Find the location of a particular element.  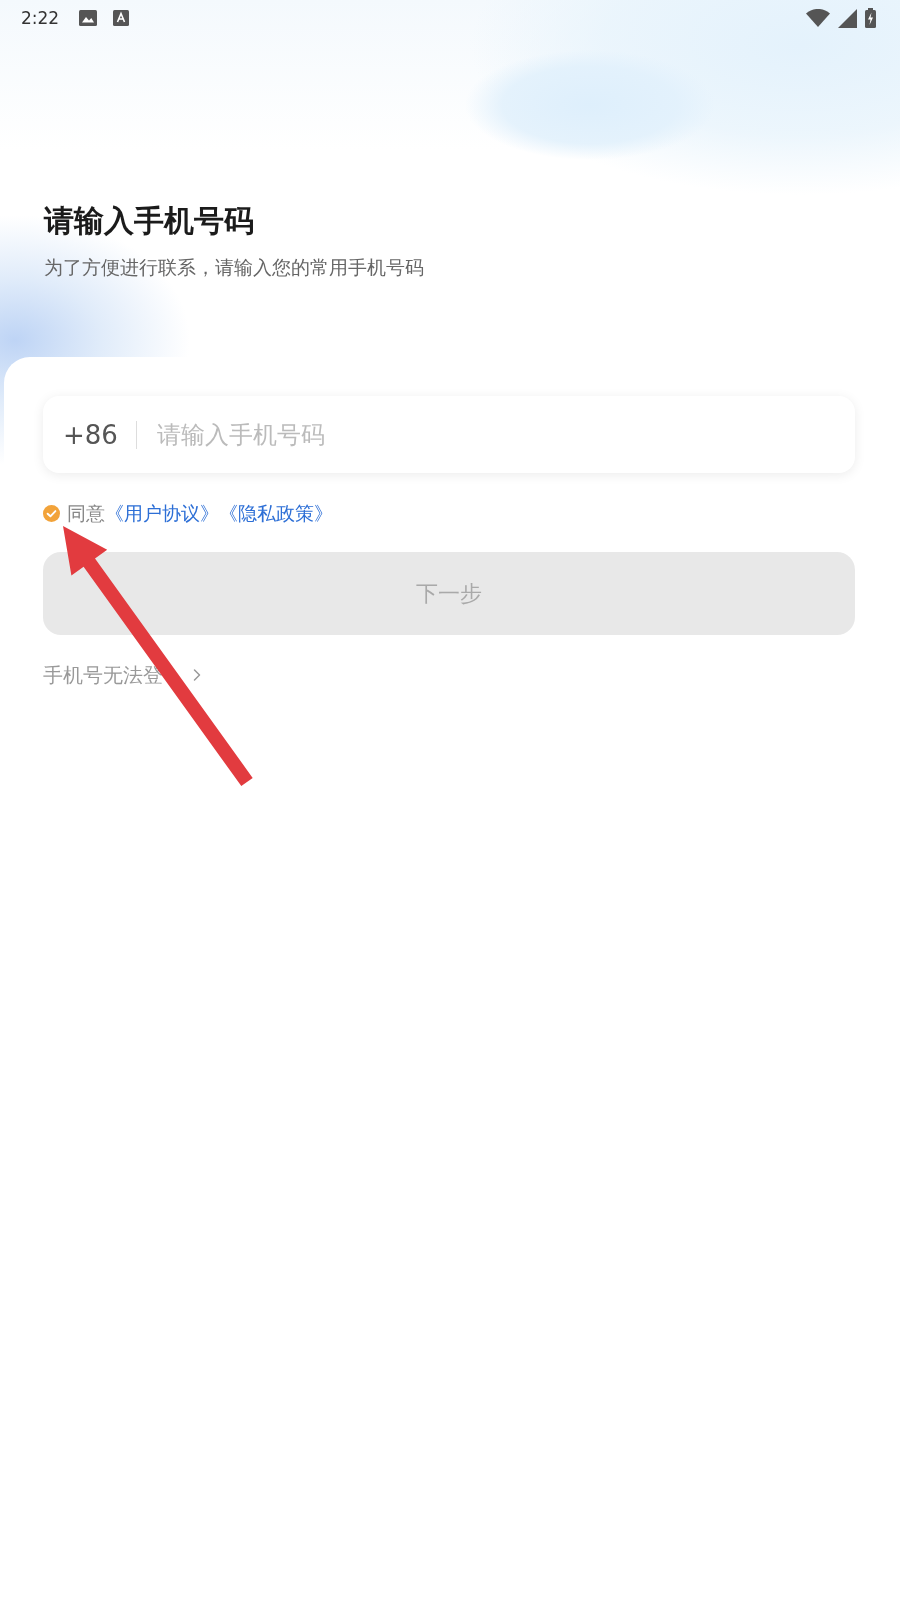

page-title: 请输入手机号码 is located at coordinates (149, 221).